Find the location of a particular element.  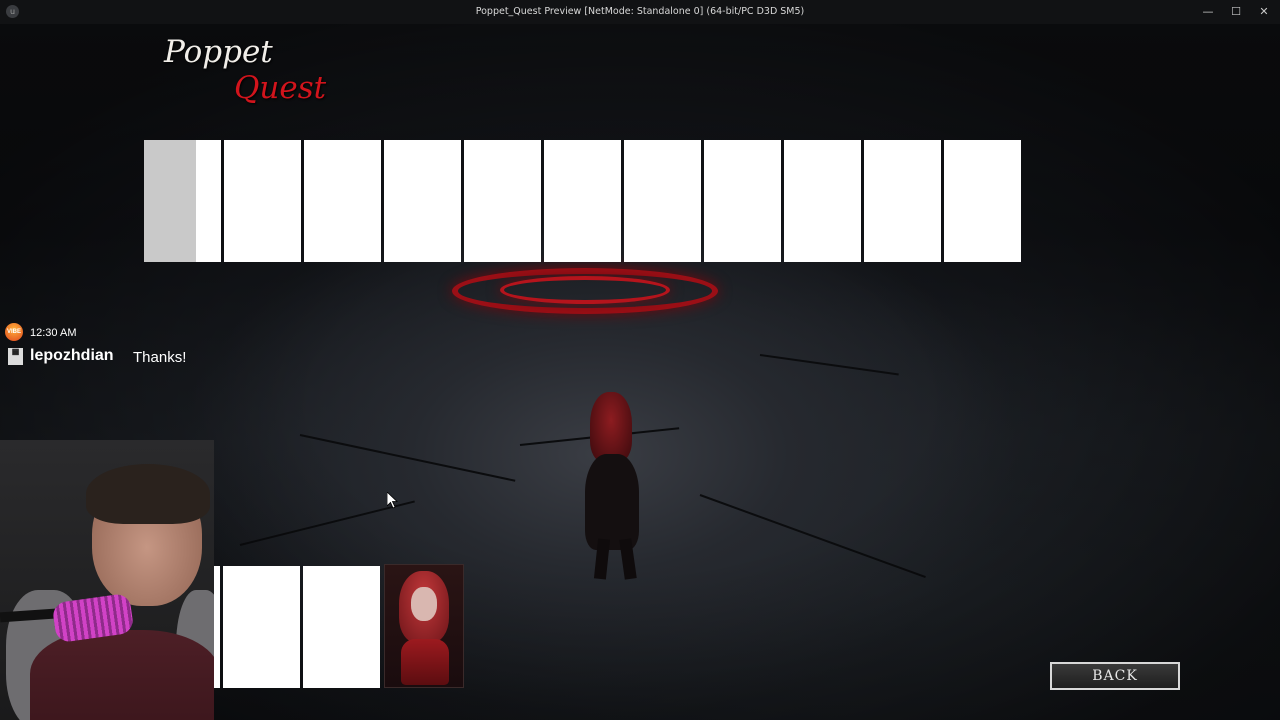

stream-chat-overlay: VIBE 12:30 AM ▦ lepozhdian Thanks! is located at coordinates (107, 355).